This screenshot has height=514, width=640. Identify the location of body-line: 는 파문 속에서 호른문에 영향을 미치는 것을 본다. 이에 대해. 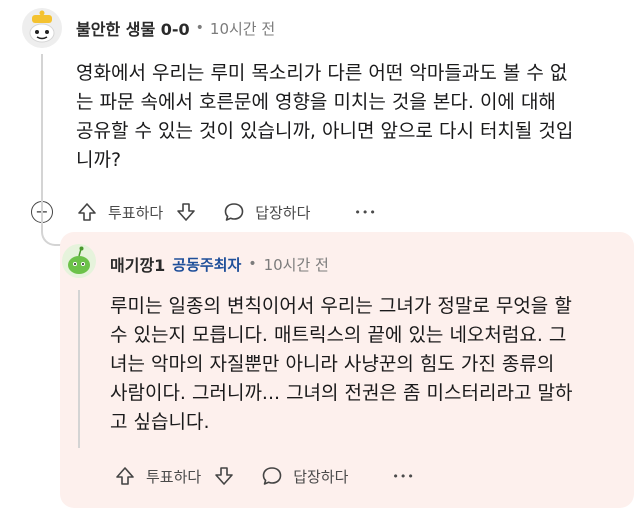
(316, 102).